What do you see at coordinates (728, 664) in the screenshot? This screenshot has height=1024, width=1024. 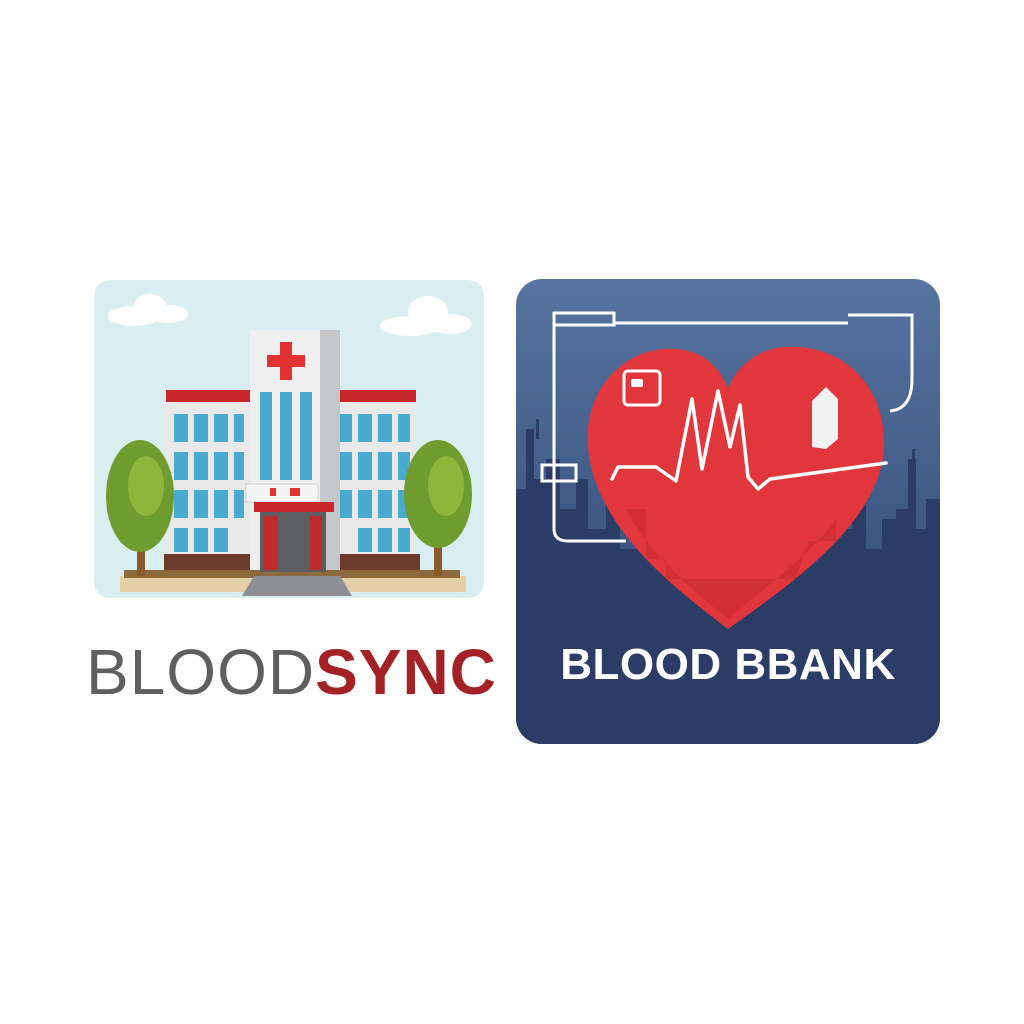 I see `blood-bank-wordmark: BLOOD BBANK` at bounding box center [728, 664].